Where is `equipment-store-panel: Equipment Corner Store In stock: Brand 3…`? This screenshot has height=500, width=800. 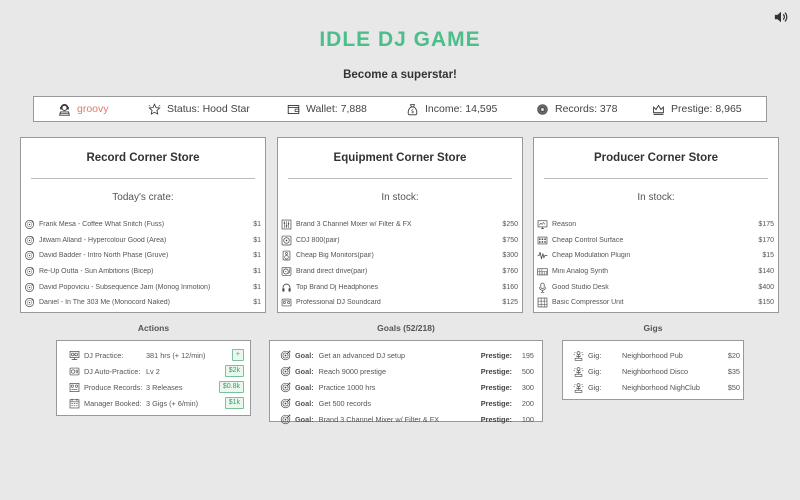 equipment-store-panel: Equipment Corner Store In stock: Brand 3… is located at coordinates (400, 225).